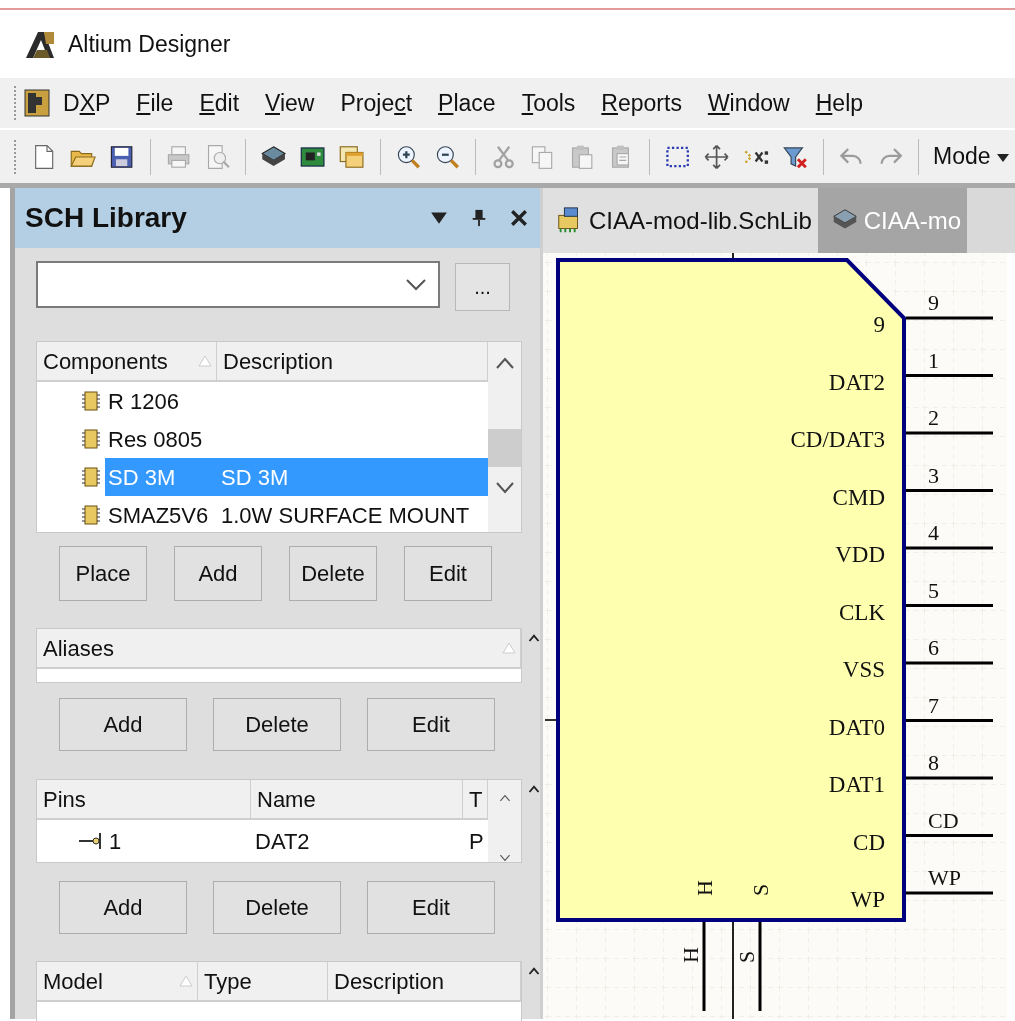 The image size is (1015, 1021). Describe the element at coordinates (127, 361) in the screenshot. I see `column-header: Components` at that location.